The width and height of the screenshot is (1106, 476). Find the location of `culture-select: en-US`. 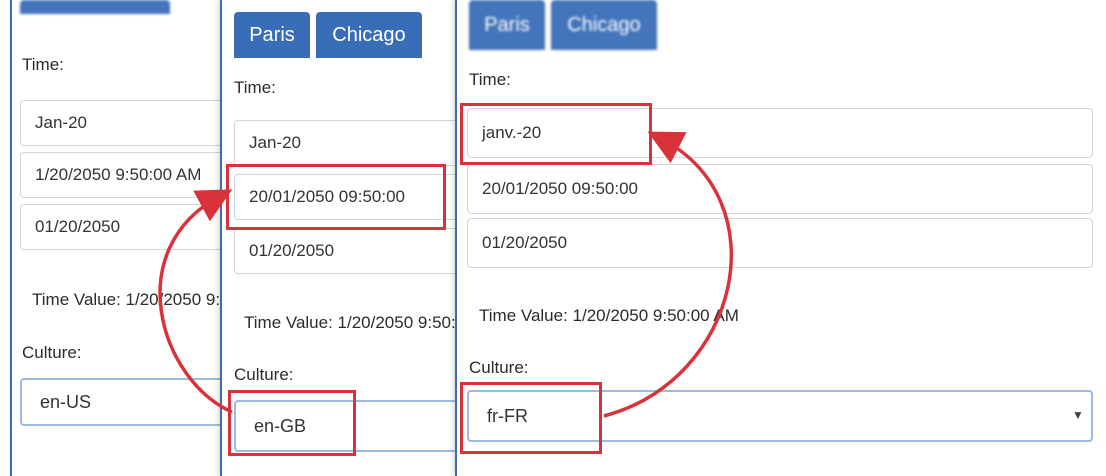

culture-select: en-US is located at coordinates (129, 402).